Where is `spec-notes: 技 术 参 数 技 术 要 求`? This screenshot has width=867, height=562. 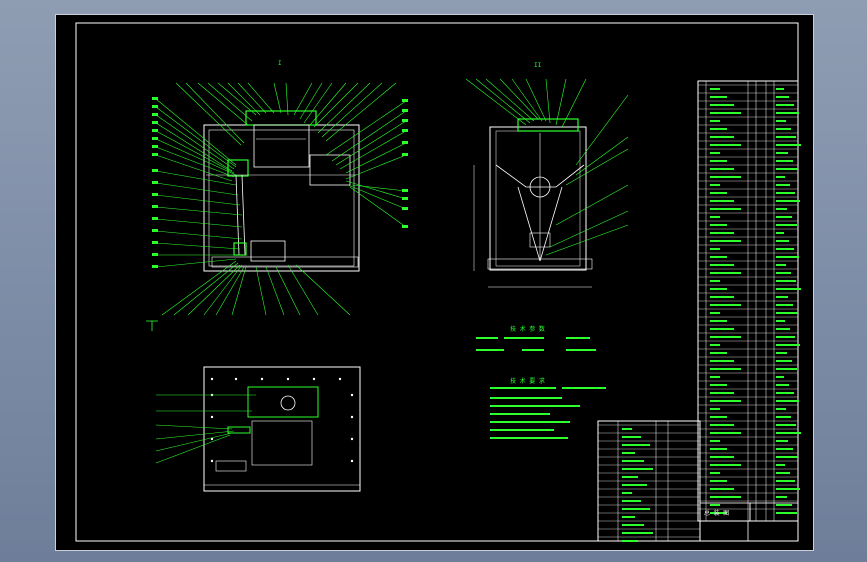
spec-notes: 技 术 参 数 技 术 要 求 is located at coordinates (541, 382).